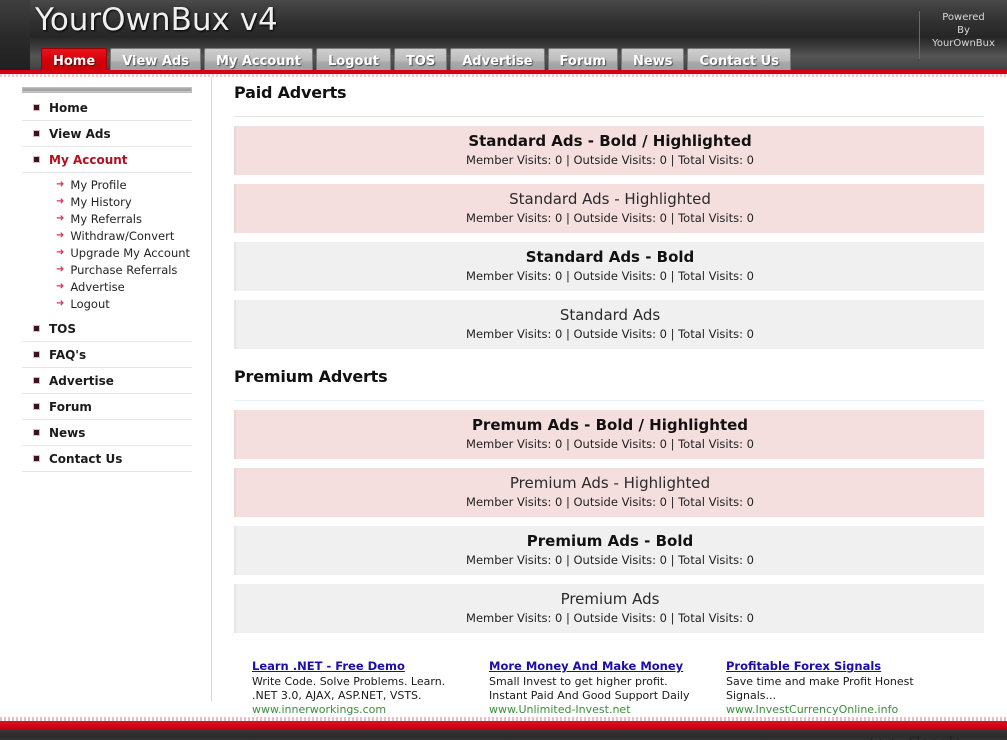  I want to click on google-wordmark: Google, so click(935, 736).